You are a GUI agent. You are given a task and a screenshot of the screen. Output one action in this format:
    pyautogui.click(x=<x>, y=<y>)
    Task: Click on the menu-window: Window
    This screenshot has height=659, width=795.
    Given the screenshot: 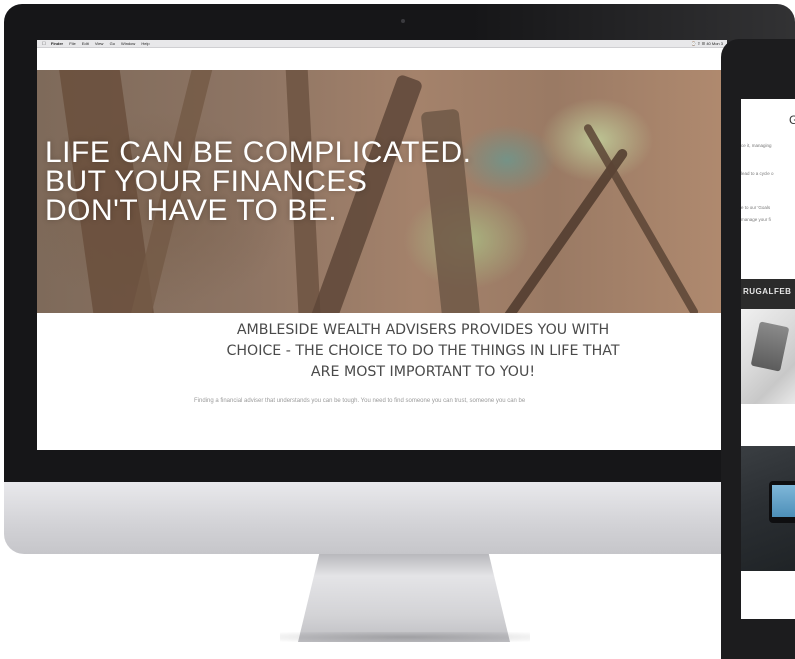 What is the action you would take?
    pyautogui.click(x=128, y=43)
    